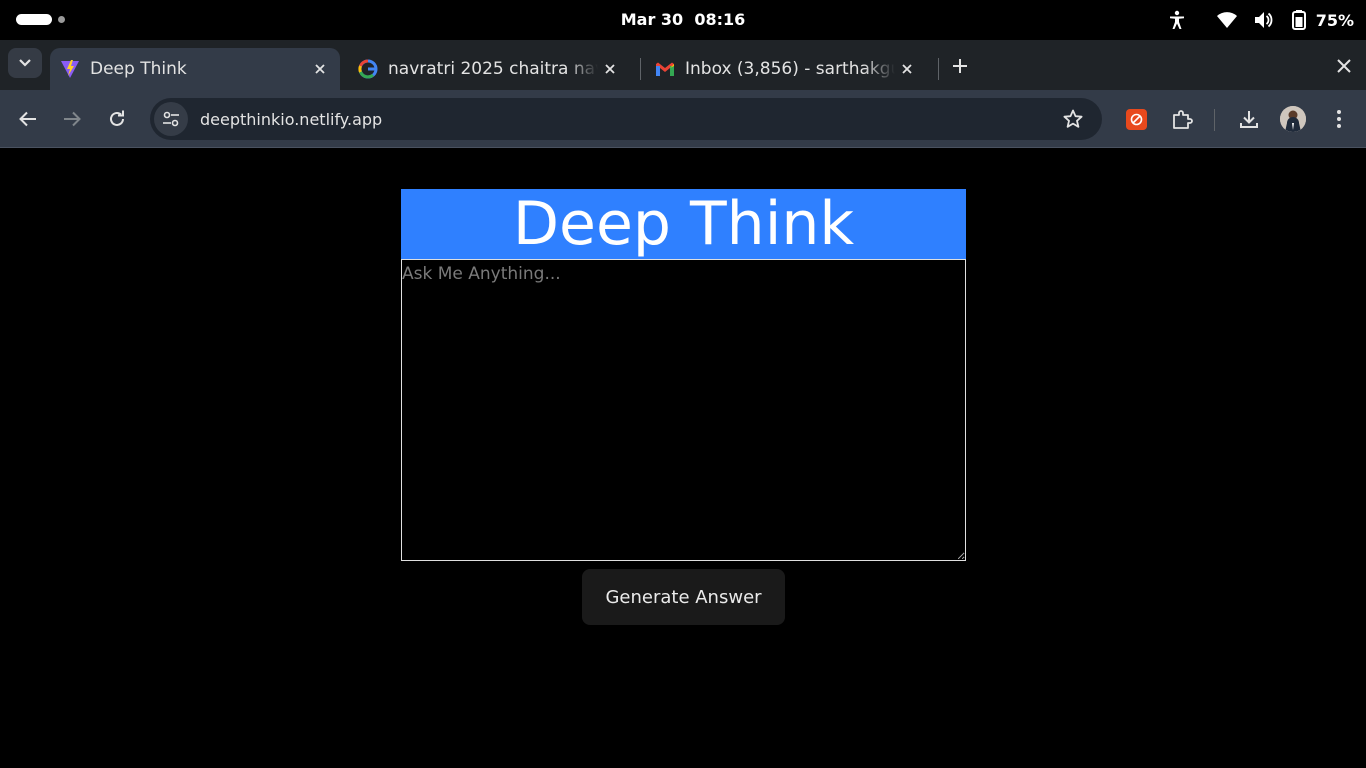 The height and width of the screenshot is (768, 1366). What do you see at coordinates (1293, 119) in the screenshot?
I see `profile-avatar` at bounding box center [1293, 119].